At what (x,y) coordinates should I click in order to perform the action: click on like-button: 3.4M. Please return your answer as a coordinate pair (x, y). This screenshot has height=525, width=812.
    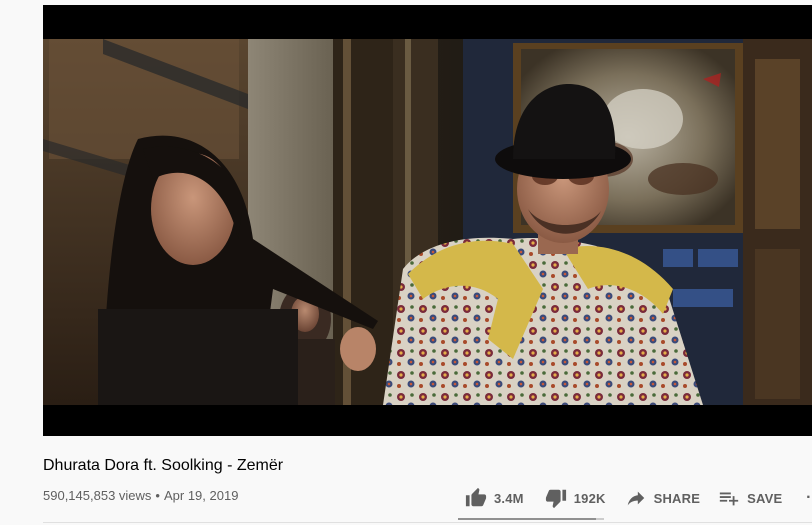
    Looking at the image, I should click on (494, 498).